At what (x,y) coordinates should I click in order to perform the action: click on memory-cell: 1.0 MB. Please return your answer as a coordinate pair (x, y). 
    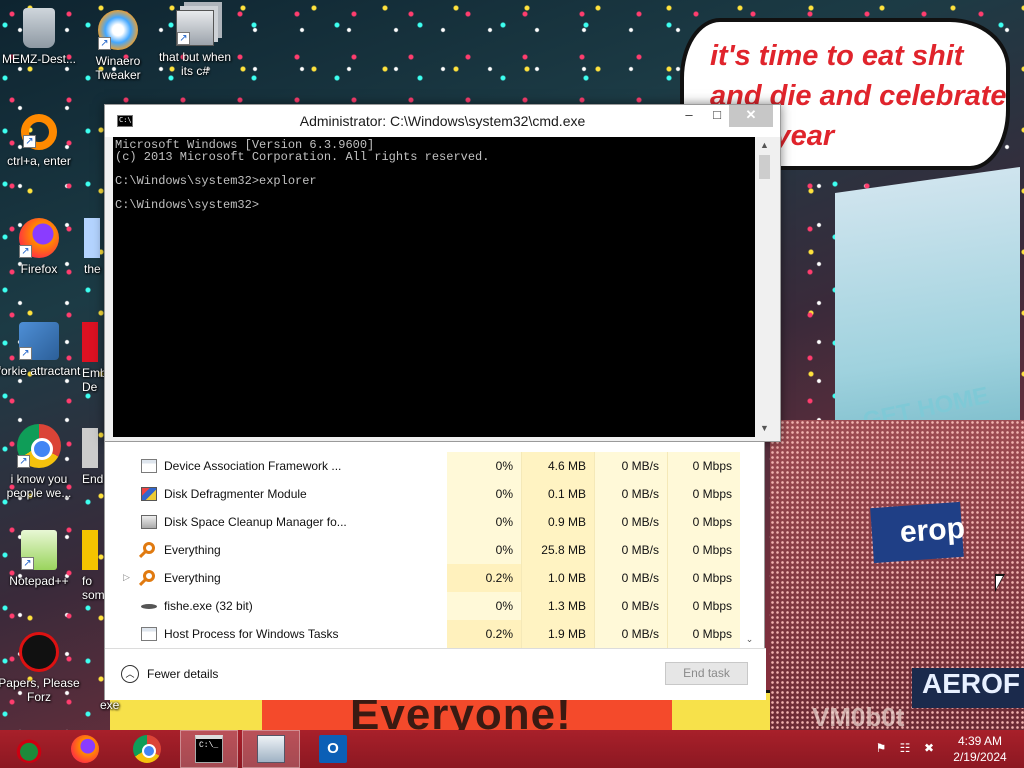
    Looking at the image, I should click on (557, 578).